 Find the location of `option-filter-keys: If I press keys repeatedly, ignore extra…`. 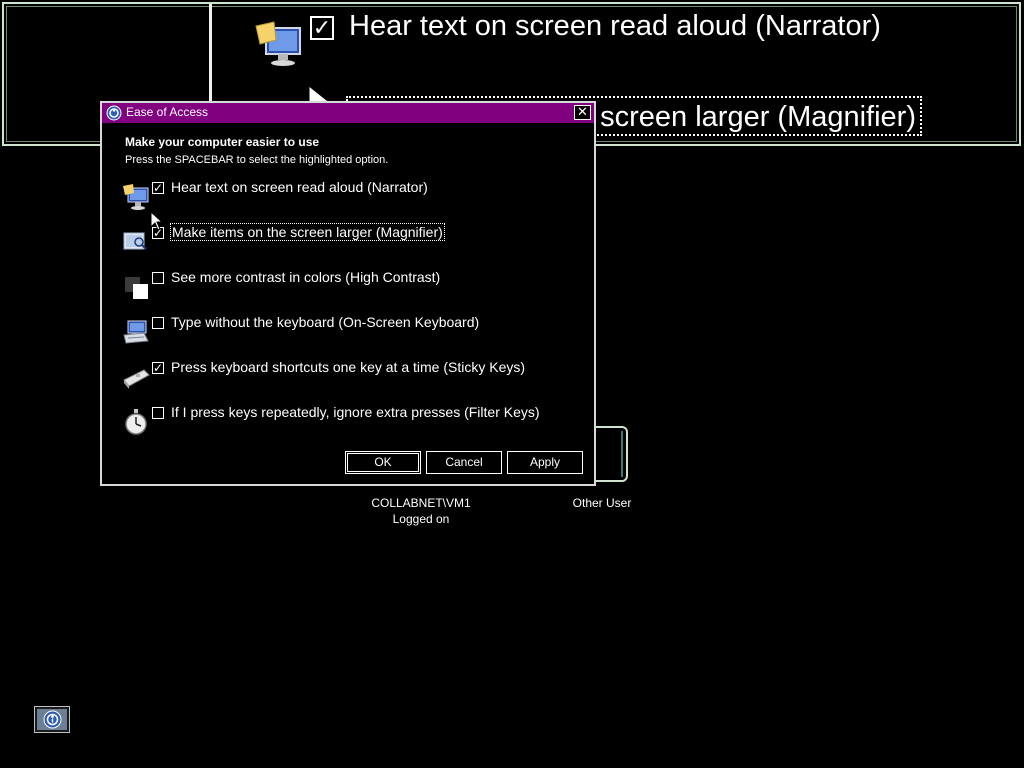

option-filter-keys: If I press keys repeatedly, ignore extra… is located at coordinates (352, 421).